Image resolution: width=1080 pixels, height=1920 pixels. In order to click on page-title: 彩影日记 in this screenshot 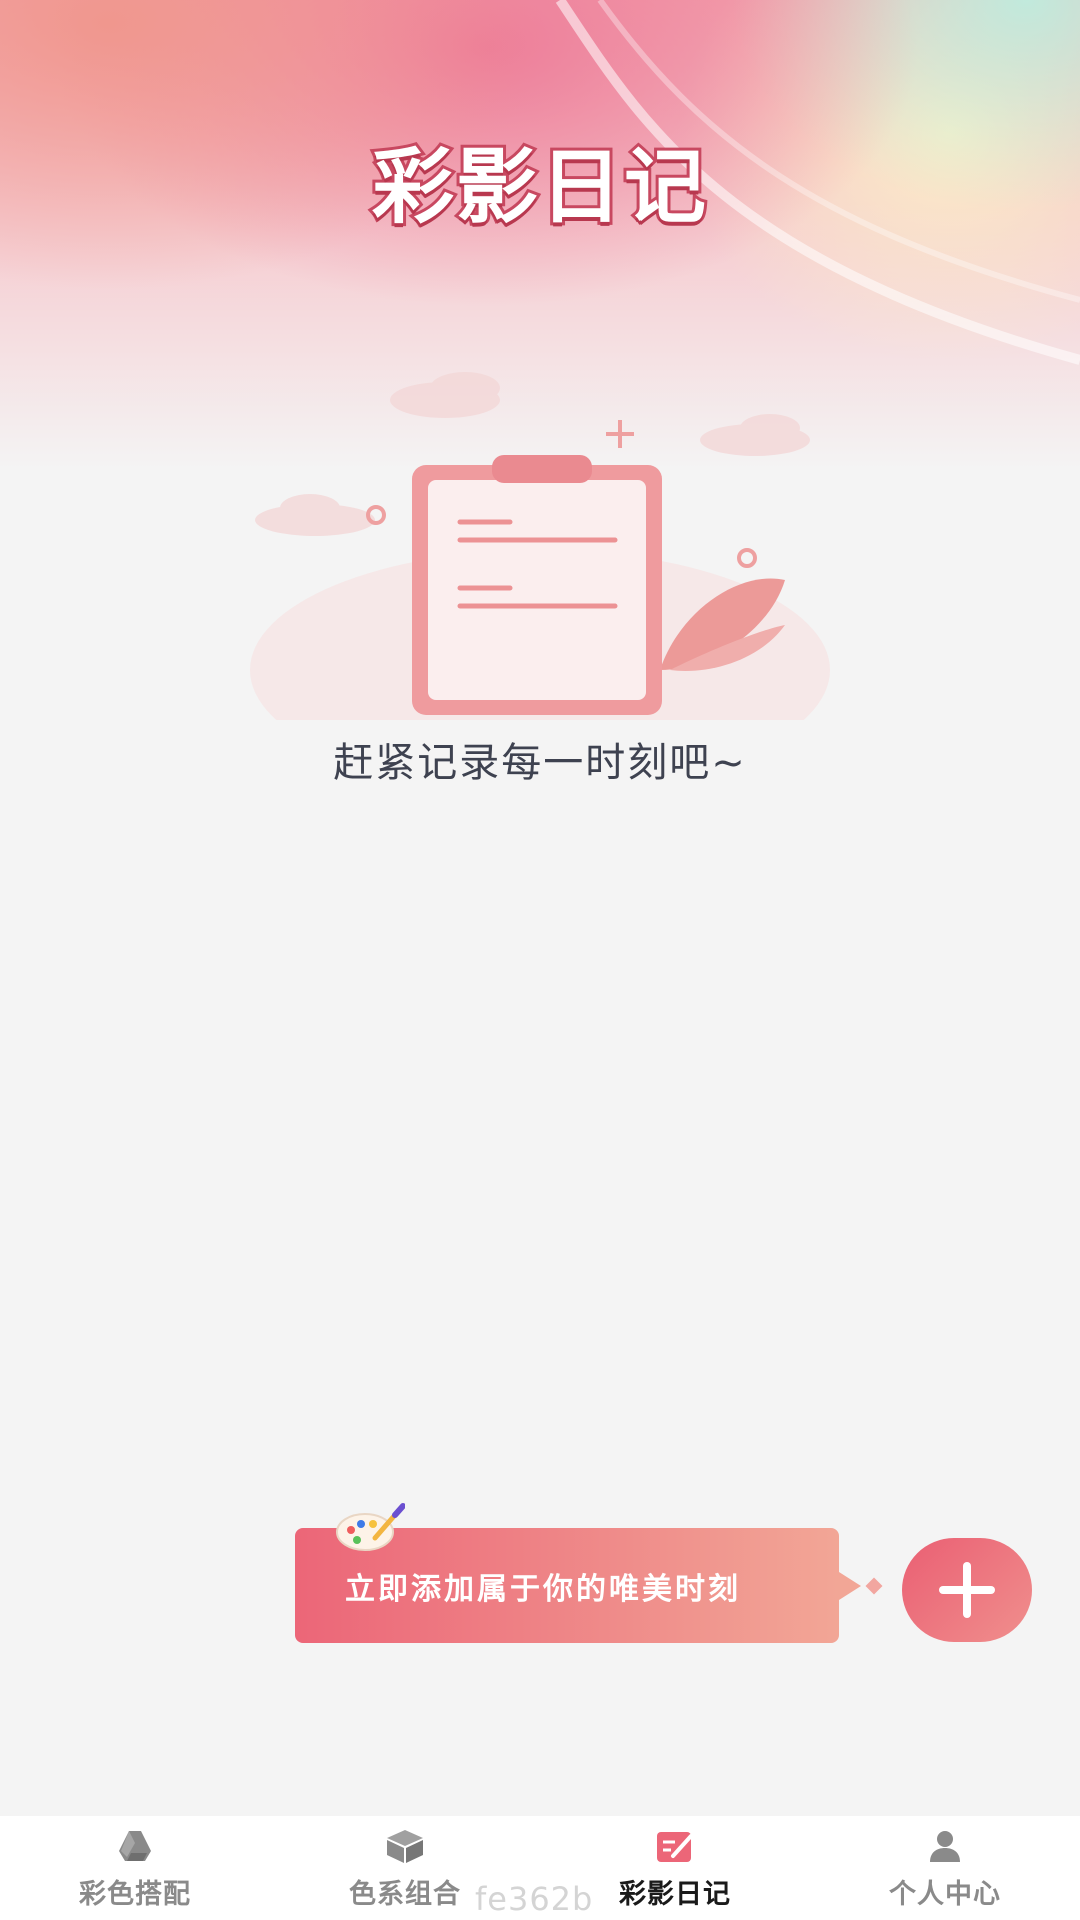, I will do `click(539, 187)`.